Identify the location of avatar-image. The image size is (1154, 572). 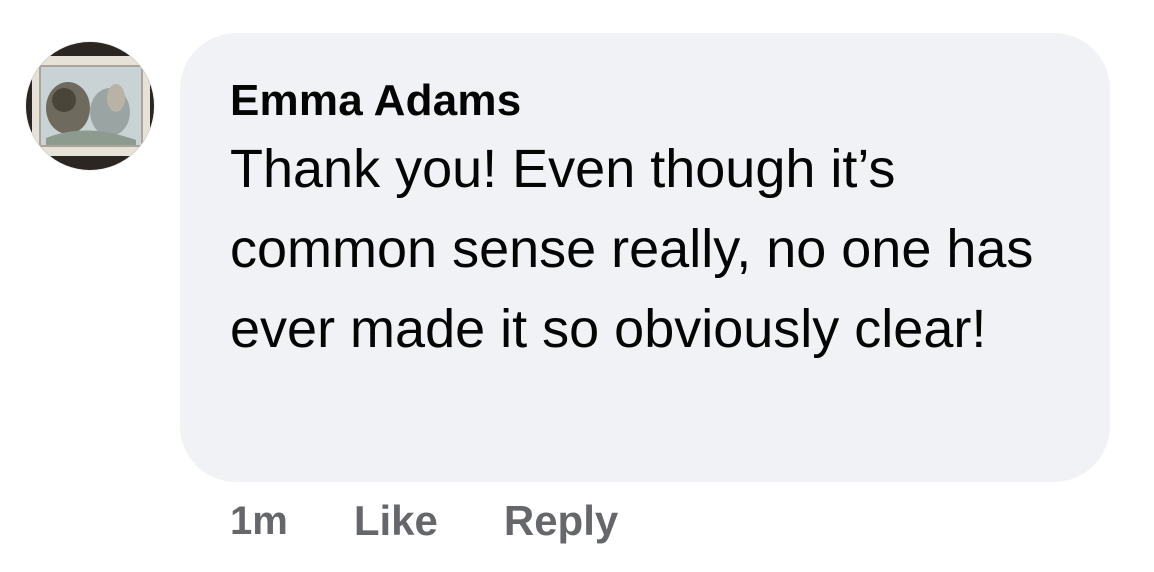
(90, 106).